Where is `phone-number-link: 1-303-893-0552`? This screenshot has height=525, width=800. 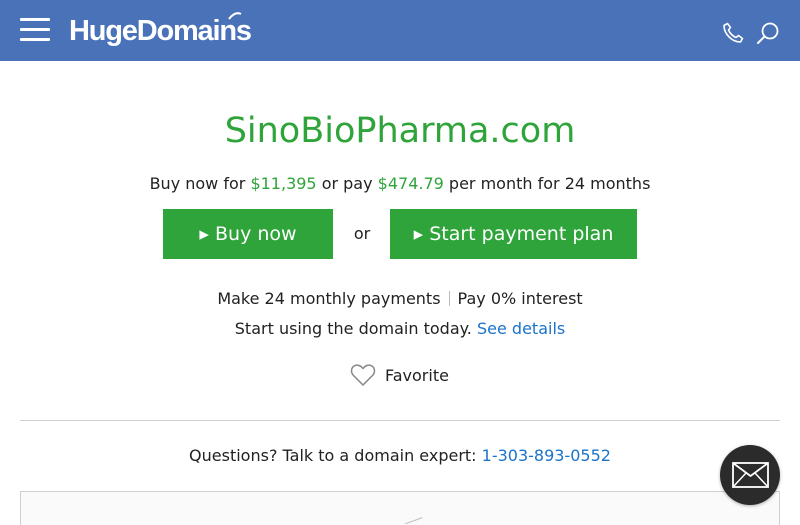
phone-number-link: 1-303-893-0552 is located at coordinates (546, 455).